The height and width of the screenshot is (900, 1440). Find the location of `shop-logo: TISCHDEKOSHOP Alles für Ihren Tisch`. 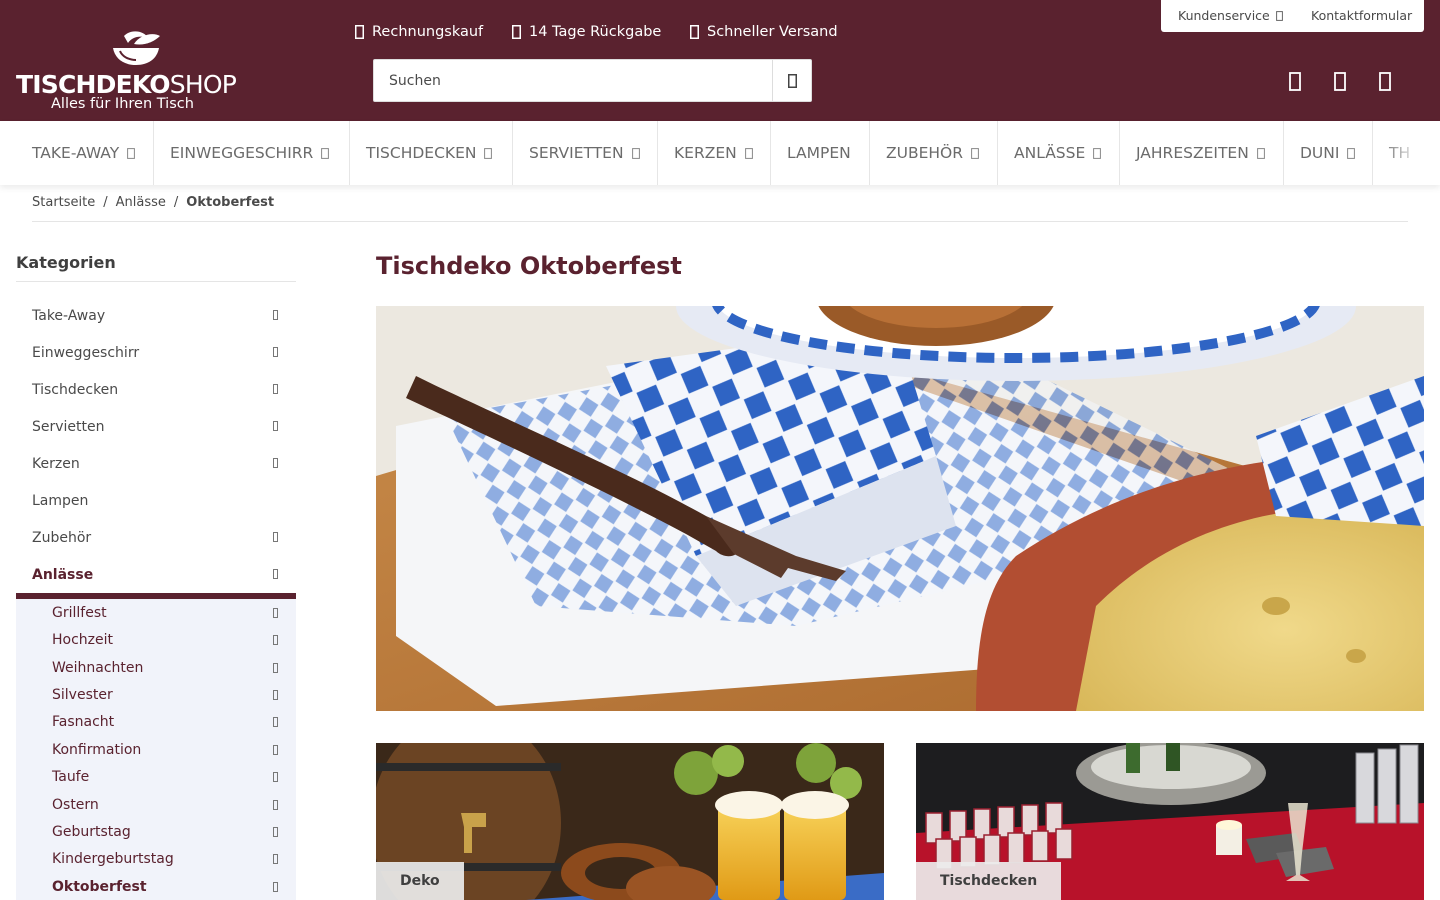

shop-logo: TISCHDEKOSHOP Alles für Ihren Tisch is located at coordinates (126, 71).